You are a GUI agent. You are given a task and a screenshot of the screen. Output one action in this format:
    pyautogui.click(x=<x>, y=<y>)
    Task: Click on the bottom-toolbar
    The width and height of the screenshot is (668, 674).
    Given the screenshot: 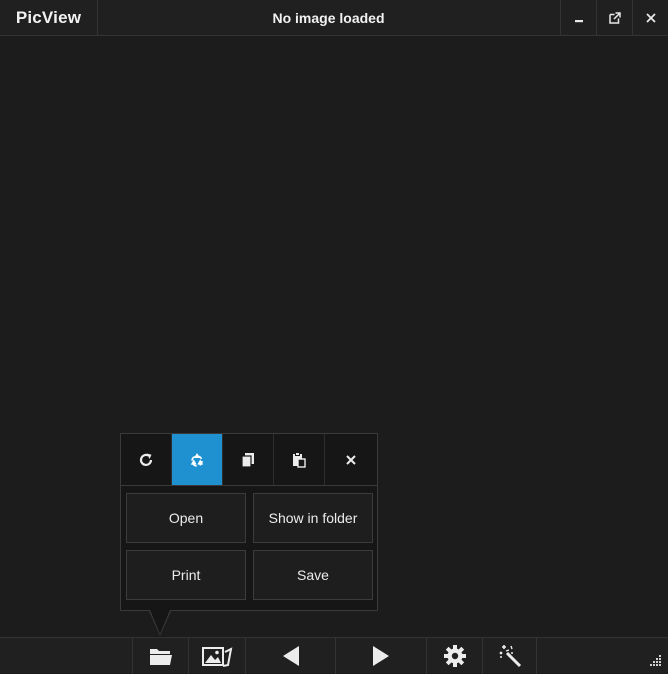 What is the action you would take?
    pyautogui.click(x=334, y=655)
    